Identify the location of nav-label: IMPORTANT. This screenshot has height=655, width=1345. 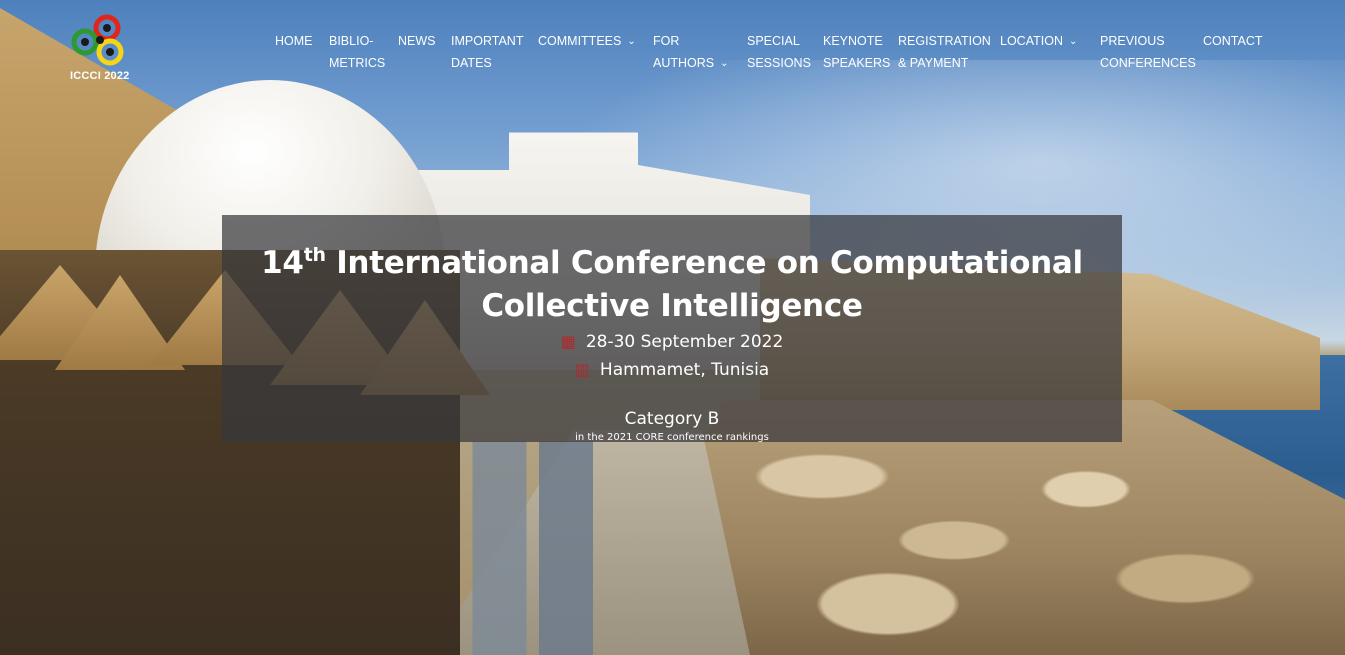
(487, 41).